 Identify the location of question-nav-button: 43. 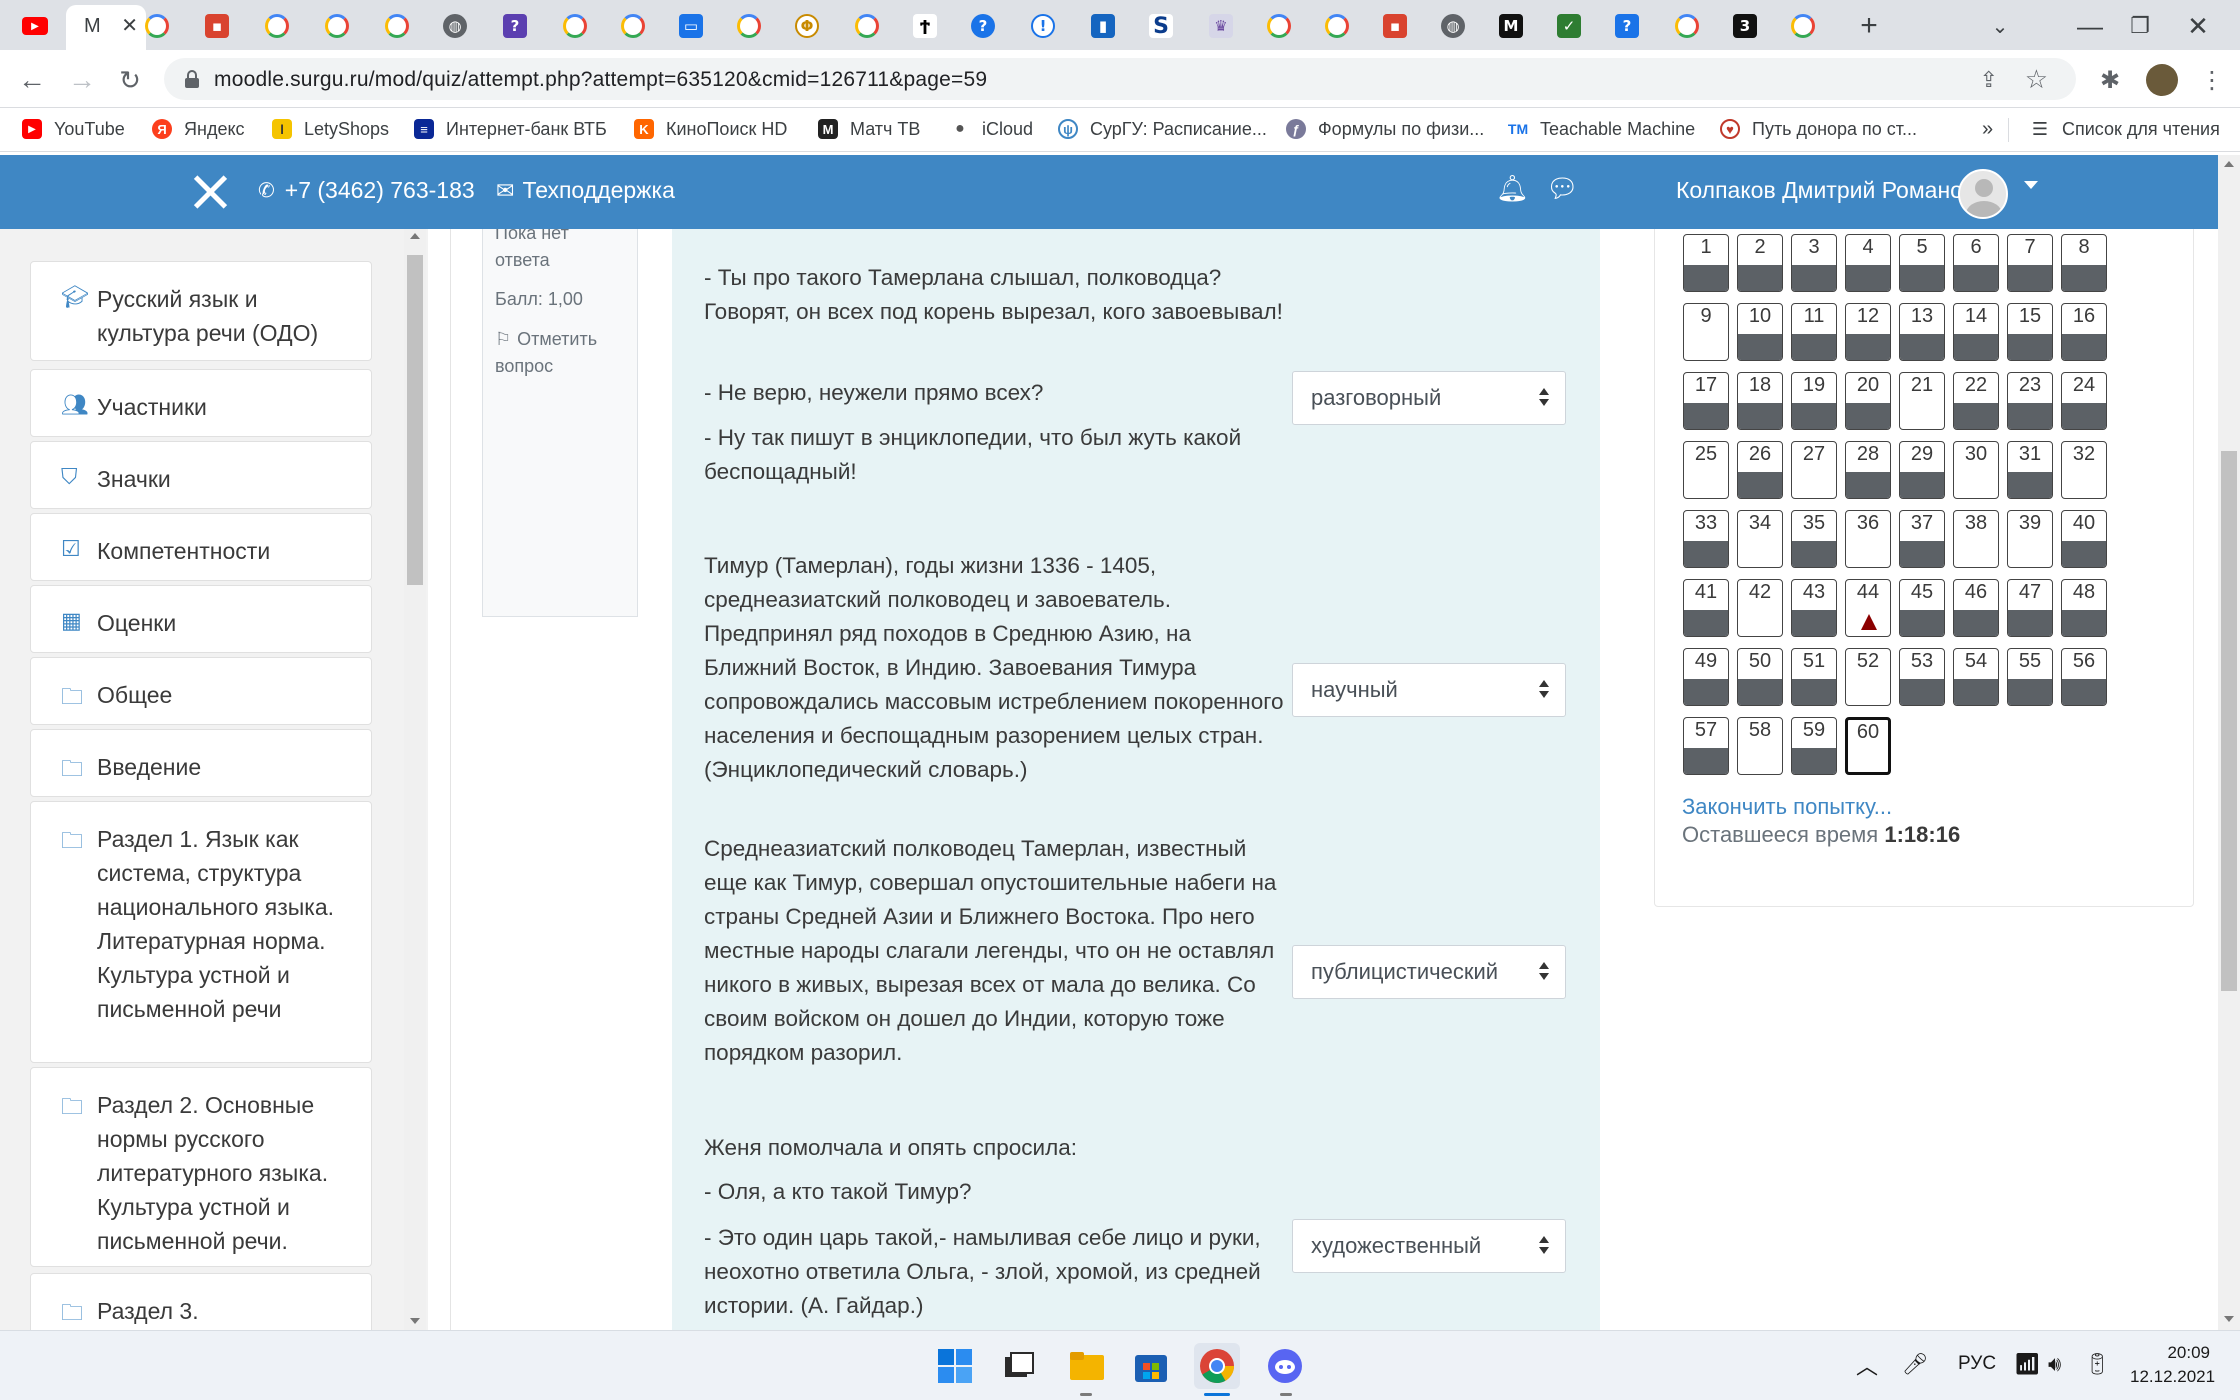
(1814, 608).